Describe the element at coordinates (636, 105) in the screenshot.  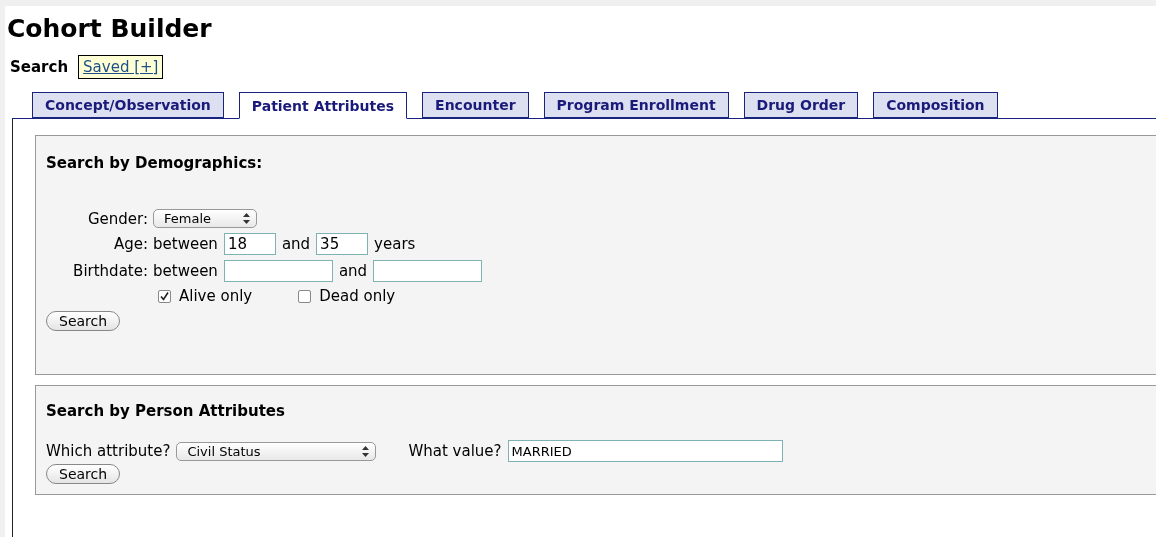
I see `tab: Program Enrollment` at that location.